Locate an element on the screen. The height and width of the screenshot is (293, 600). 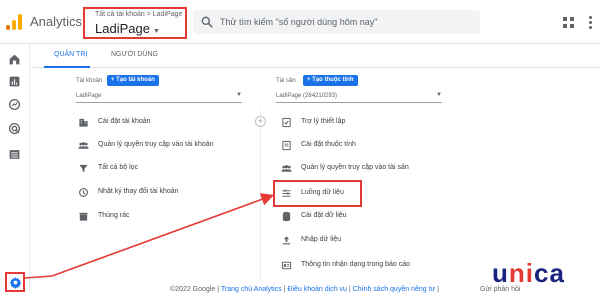
tab-admin: QUẢN TRỊ is located at coordinates (70, 54).